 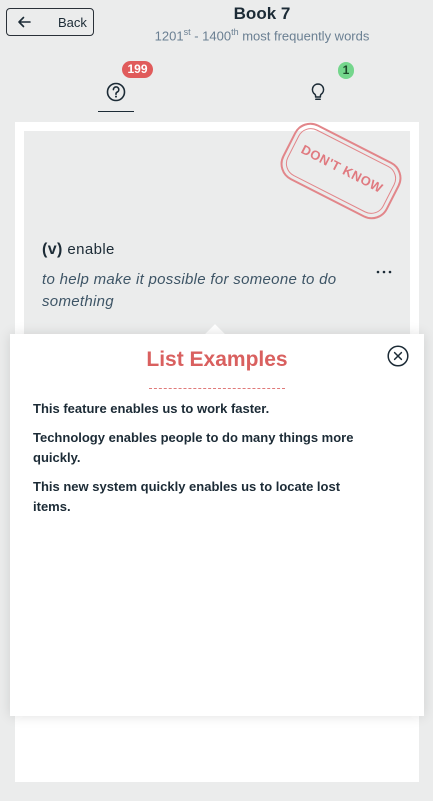 I want to click on ellipsis-icon, so click(x=384, y=272).